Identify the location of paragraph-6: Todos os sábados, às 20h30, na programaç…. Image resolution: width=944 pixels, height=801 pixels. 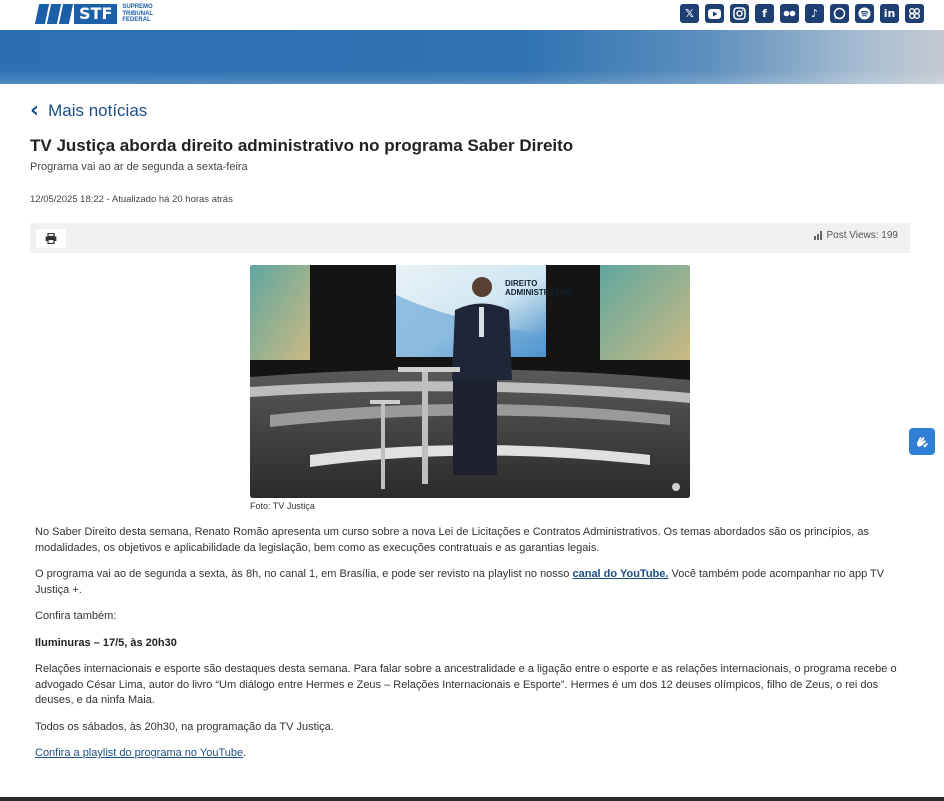
(184, 726).